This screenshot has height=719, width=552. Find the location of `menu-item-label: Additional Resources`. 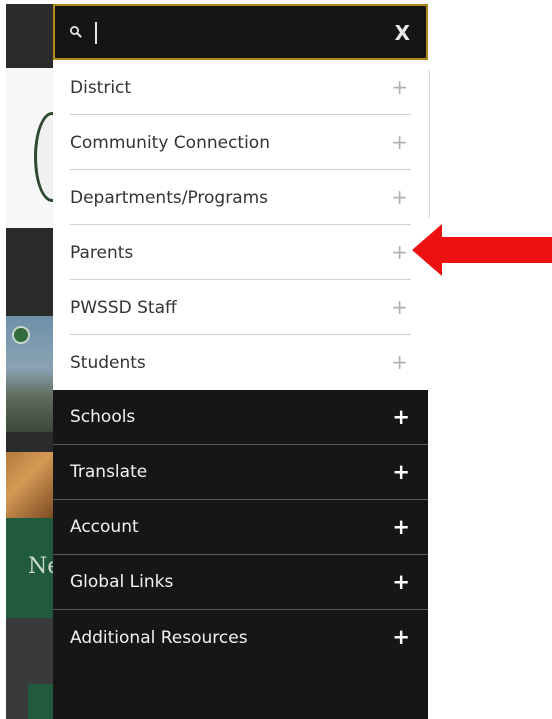

menu-item-label: Additional Resources is located at coordinates (159, 637).